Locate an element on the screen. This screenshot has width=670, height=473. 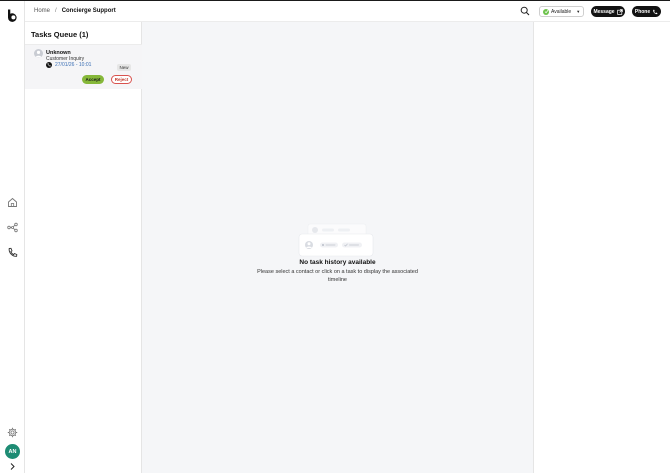
user-avatar: AN is located at coordinates (12, 451).